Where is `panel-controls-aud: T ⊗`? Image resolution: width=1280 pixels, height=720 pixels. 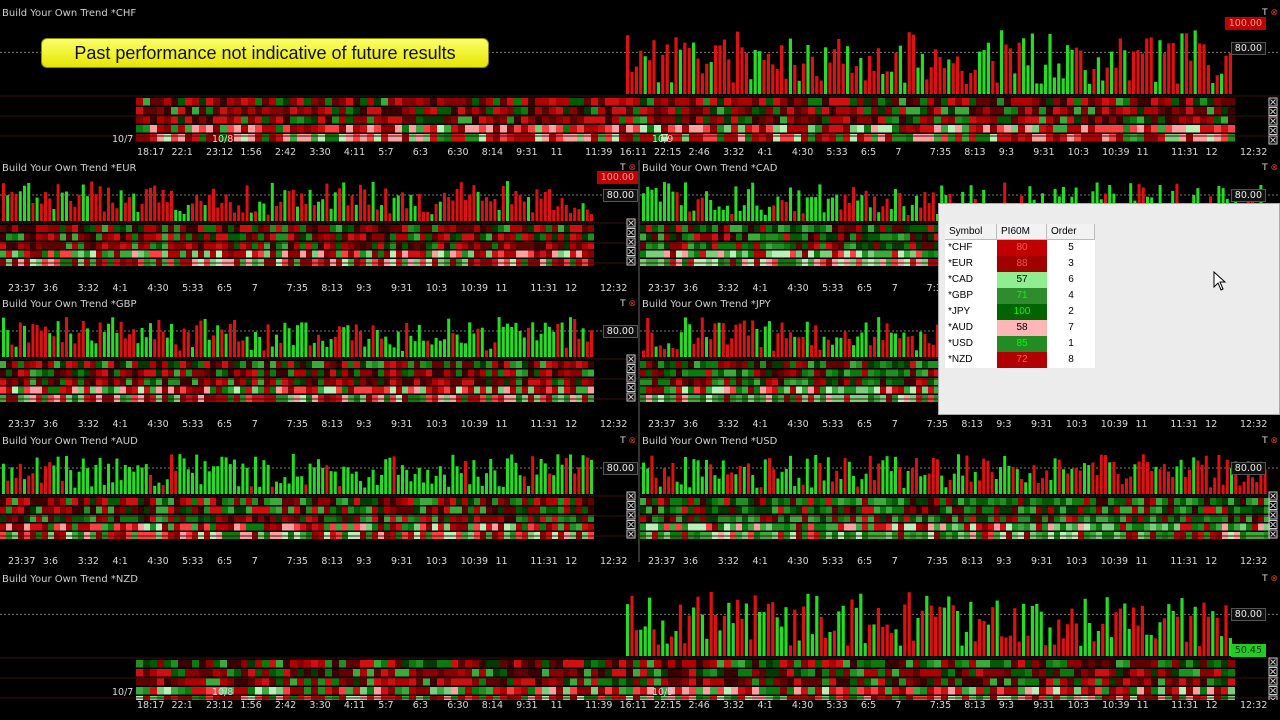
panel-controls-aud: T ⊗ is located at coordinates (628, 441).